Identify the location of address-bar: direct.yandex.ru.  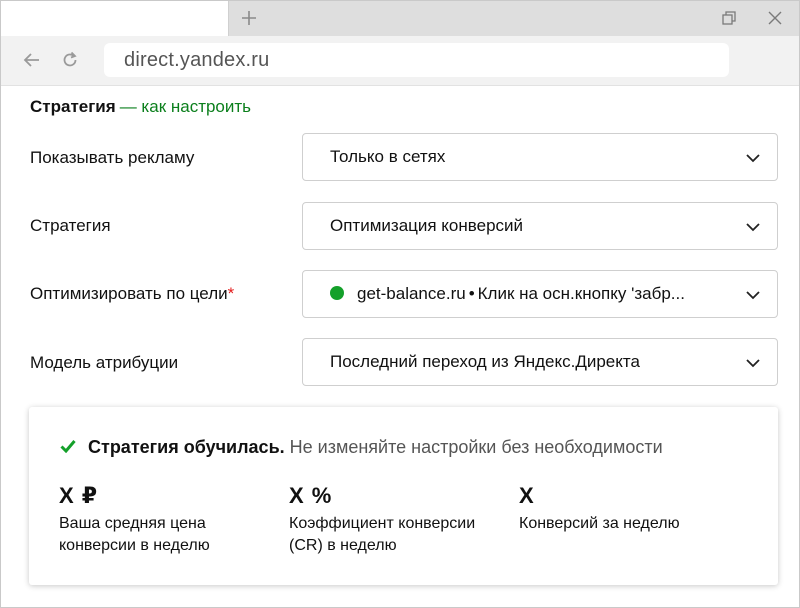
(416, 60).